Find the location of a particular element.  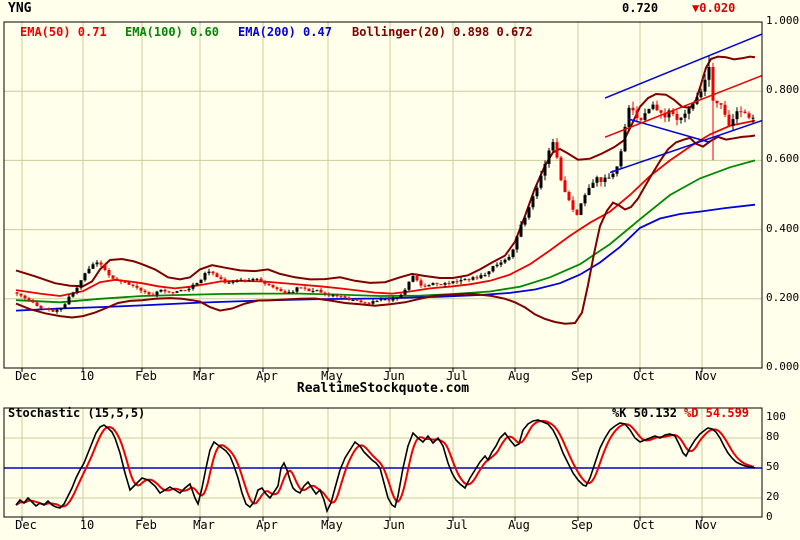

y-tick-label: 1.000 is located at coordinates (783, 20).